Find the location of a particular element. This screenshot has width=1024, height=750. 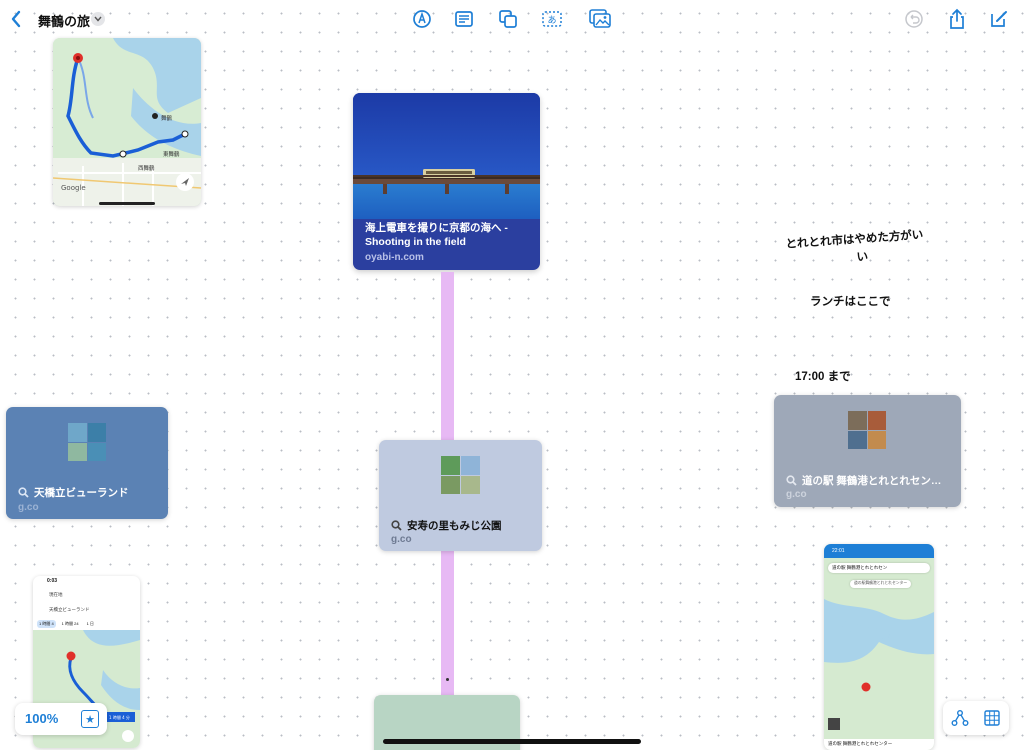

top-toolbar: 舞鶴の旅 あ is located at coordinates (512, 19).